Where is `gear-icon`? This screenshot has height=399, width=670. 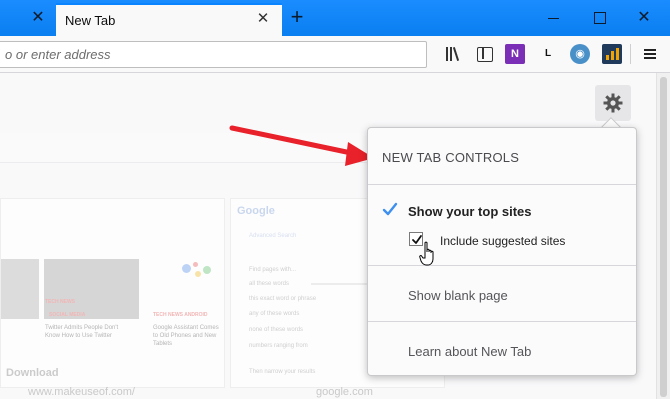
gear-icon is located at coordinates (613, 103).